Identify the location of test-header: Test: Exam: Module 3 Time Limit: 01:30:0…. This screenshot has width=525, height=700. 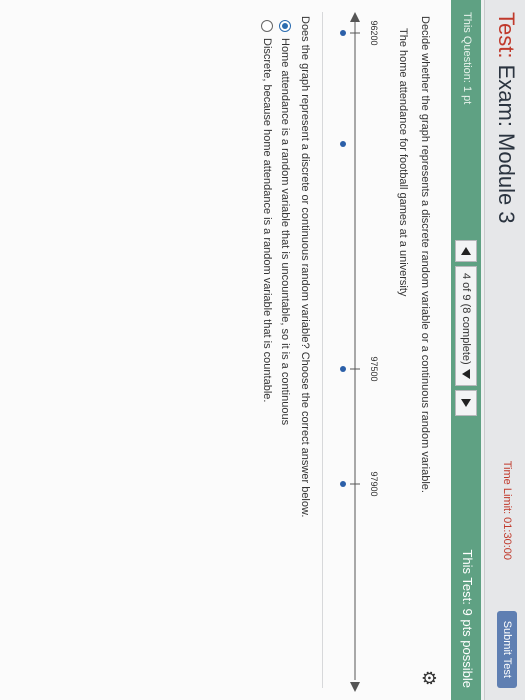
(504, 350).